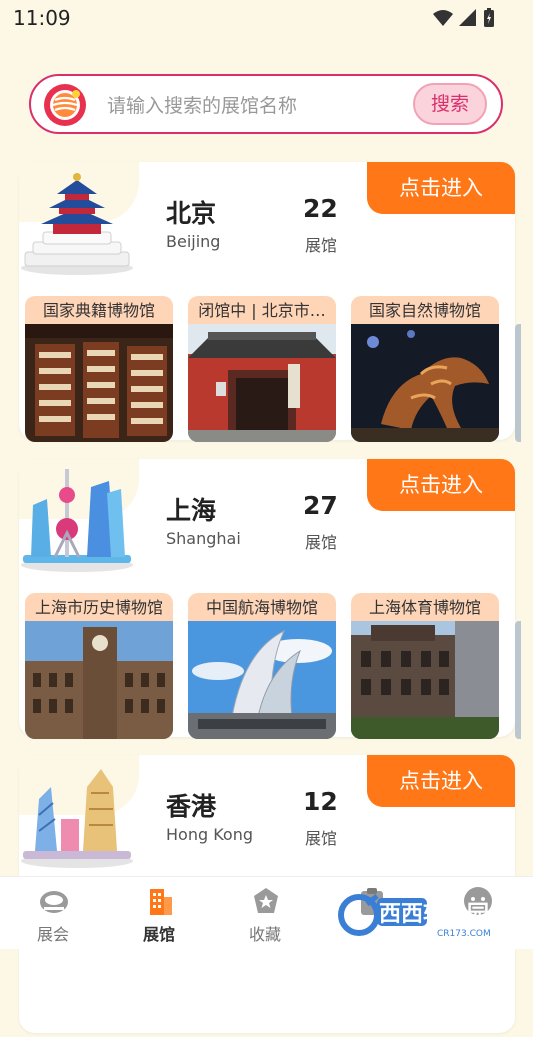  What do you see at coordinates (65, 105) in the screenshot?
I see `app-logo-icon` at bounding box center [65, 105].